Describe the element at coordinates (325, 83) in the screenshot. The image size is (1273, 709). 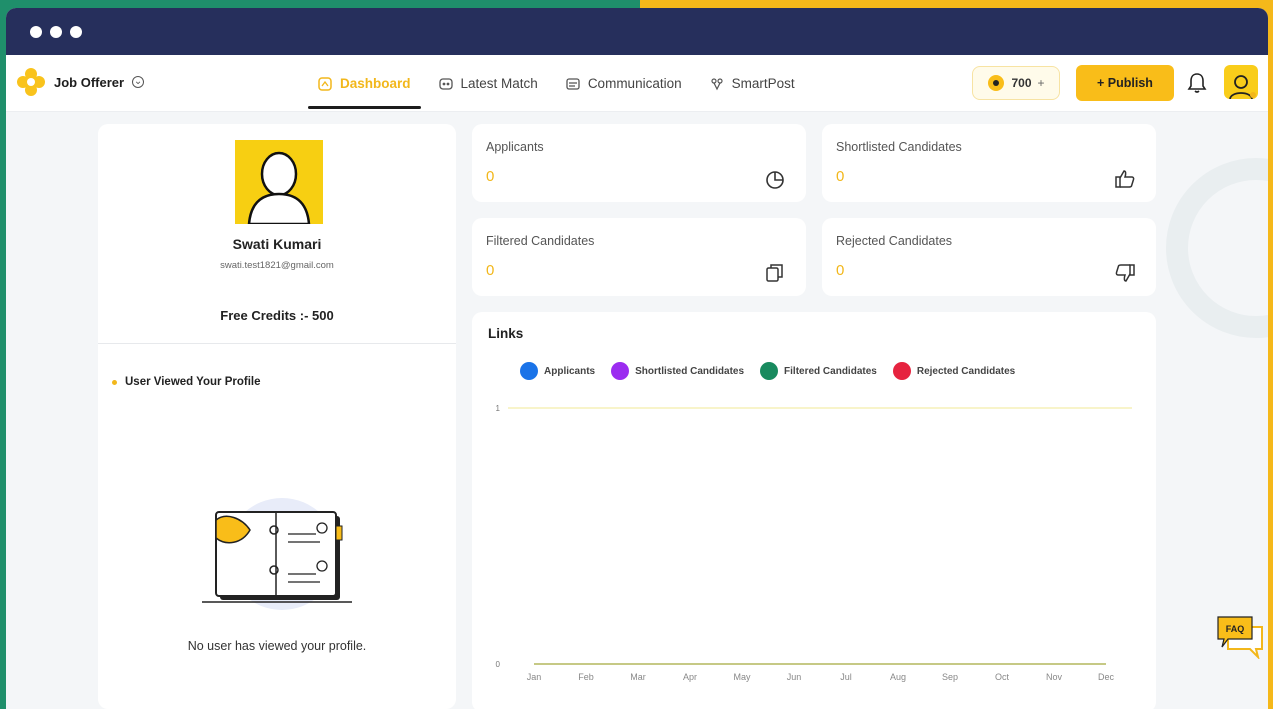
I see `dashboard-icon` at that location.